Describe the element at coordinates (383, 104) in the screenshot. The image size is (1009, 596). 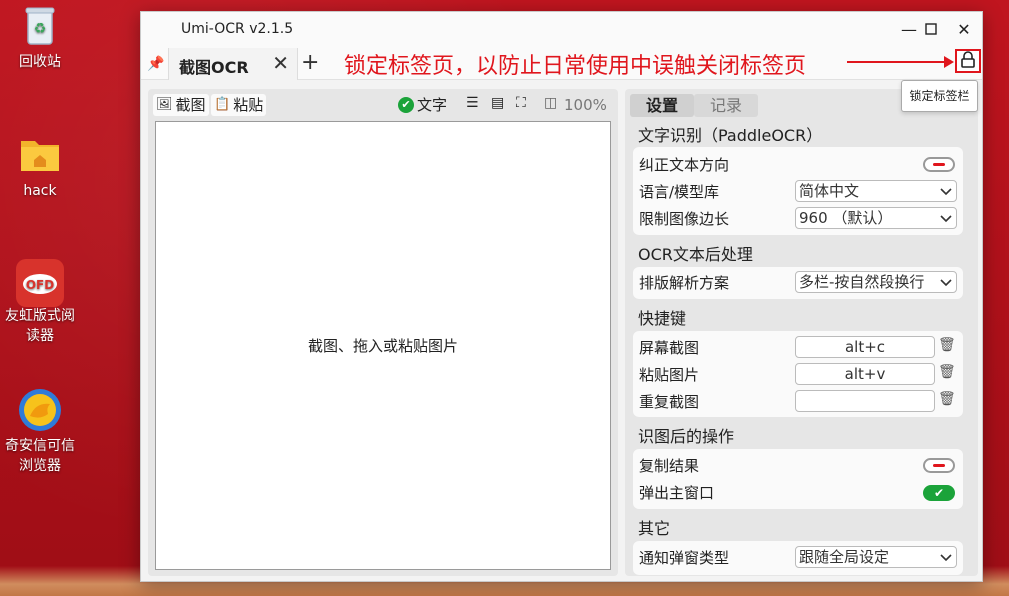
I see `image-toolbar: 🖼 截图 📋 粘贴 ✔ 文字 ☰ ▤ ⛶ ◫ 100%` at that location.